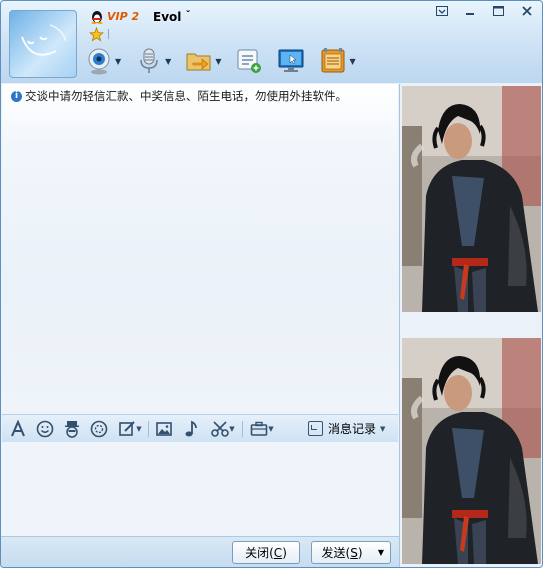 This screenshot has height=568, width=543. I want to click on voice-call-button: ▼, so click(153, 61).